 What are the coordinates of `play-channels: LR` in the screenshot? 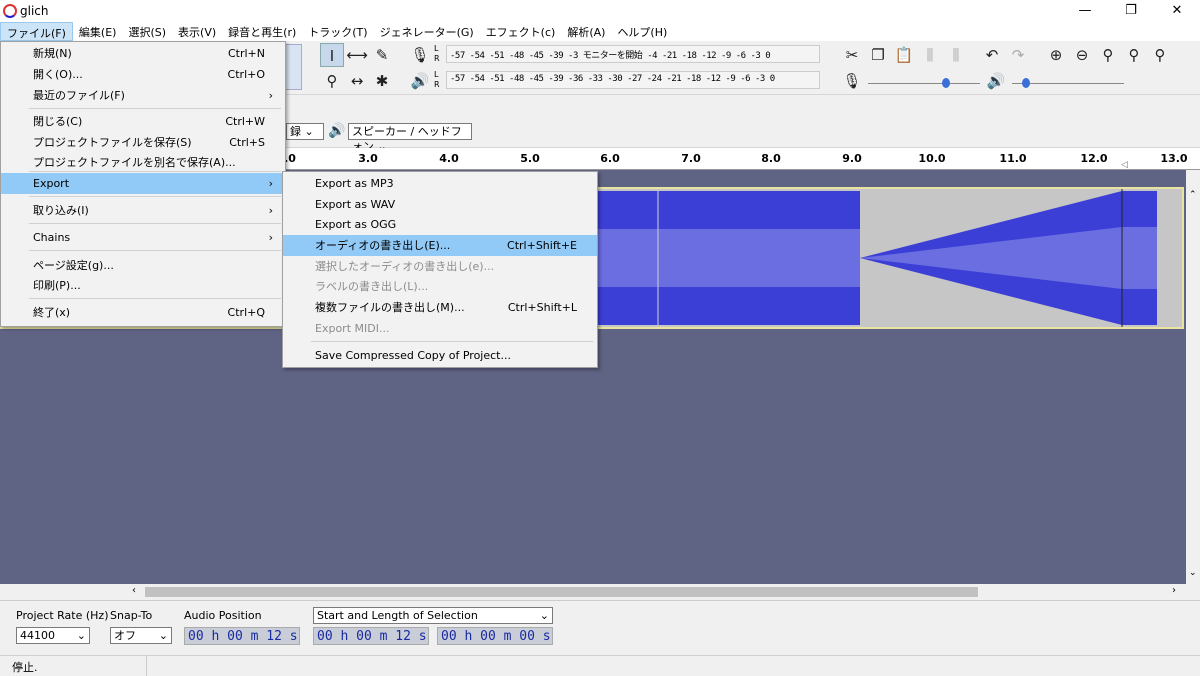 It's located at (437, 79).